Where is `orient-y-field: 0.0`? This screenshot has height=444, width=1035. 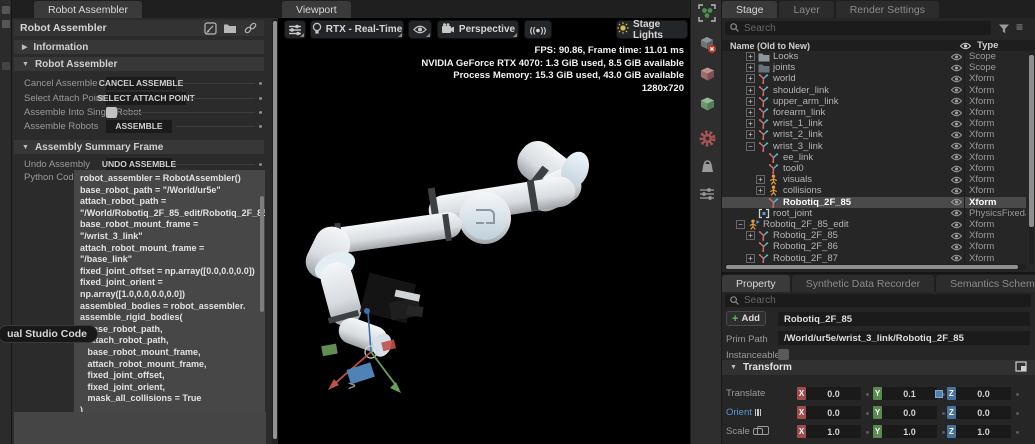 orient-y-field: 0.0 is located at coordinates (909, 412).